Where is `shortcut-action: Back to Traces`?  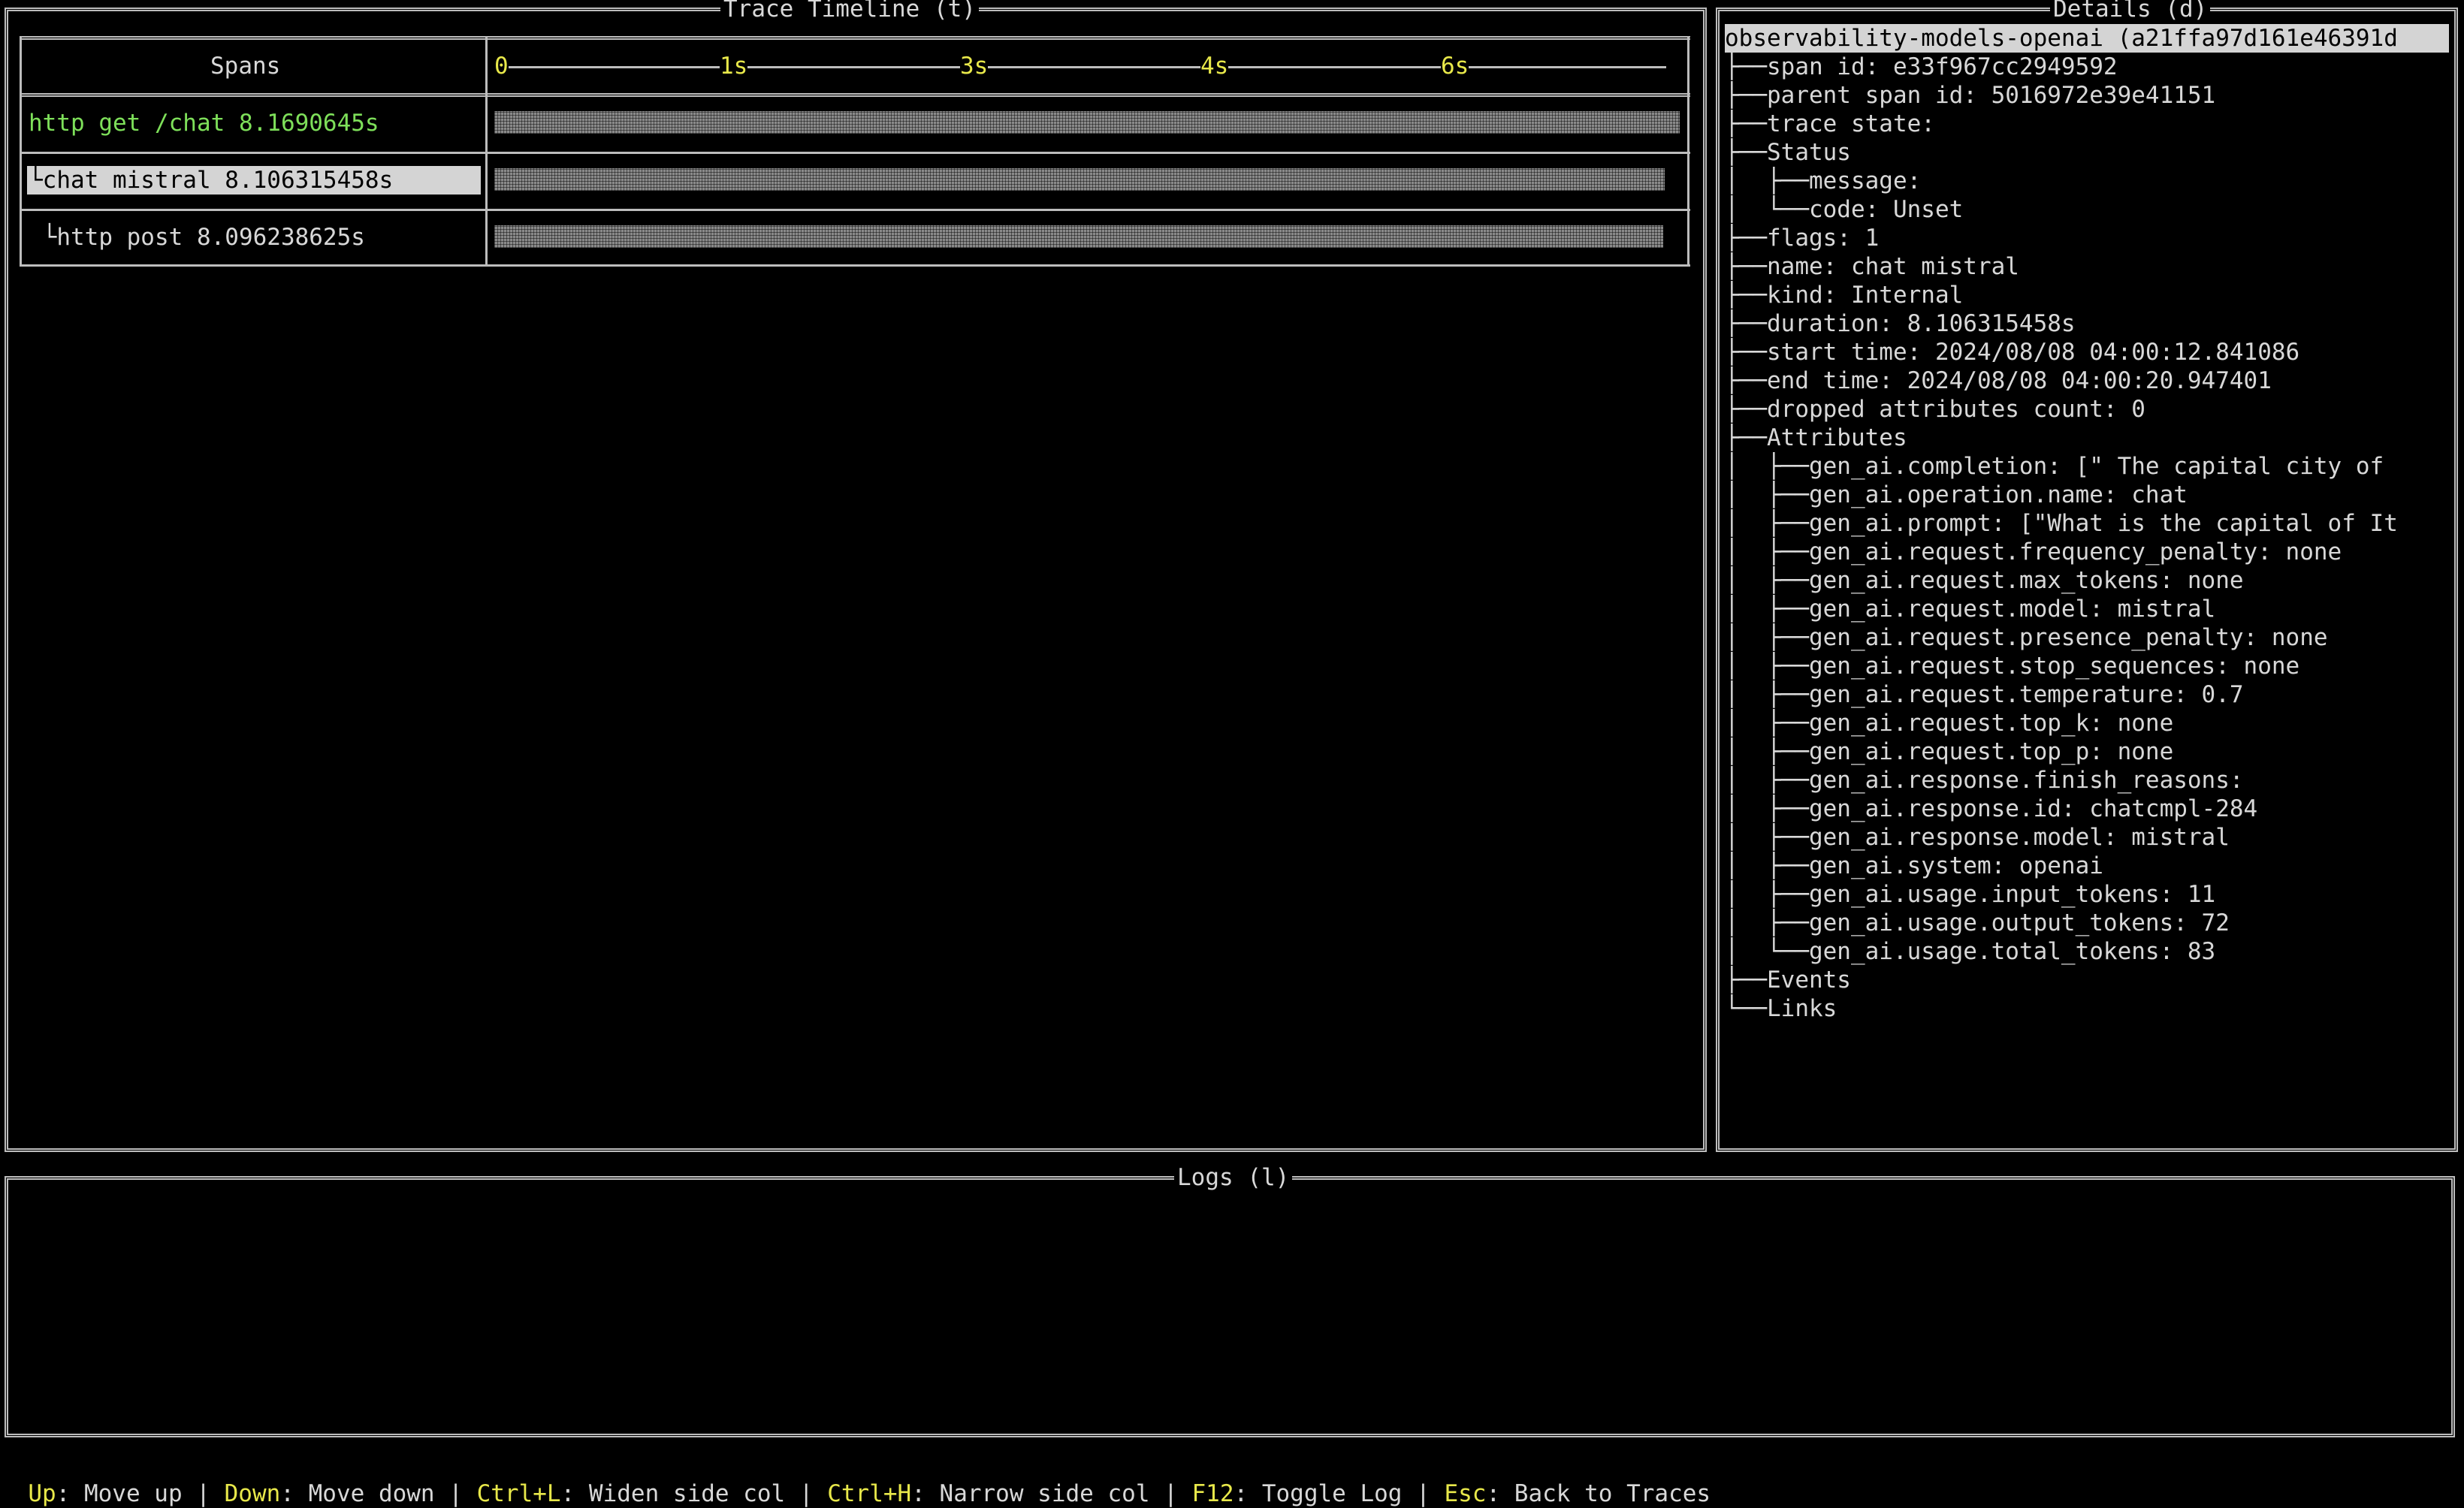
shortcut-action: Back to Traces is located at coordinates (1612, 1493).